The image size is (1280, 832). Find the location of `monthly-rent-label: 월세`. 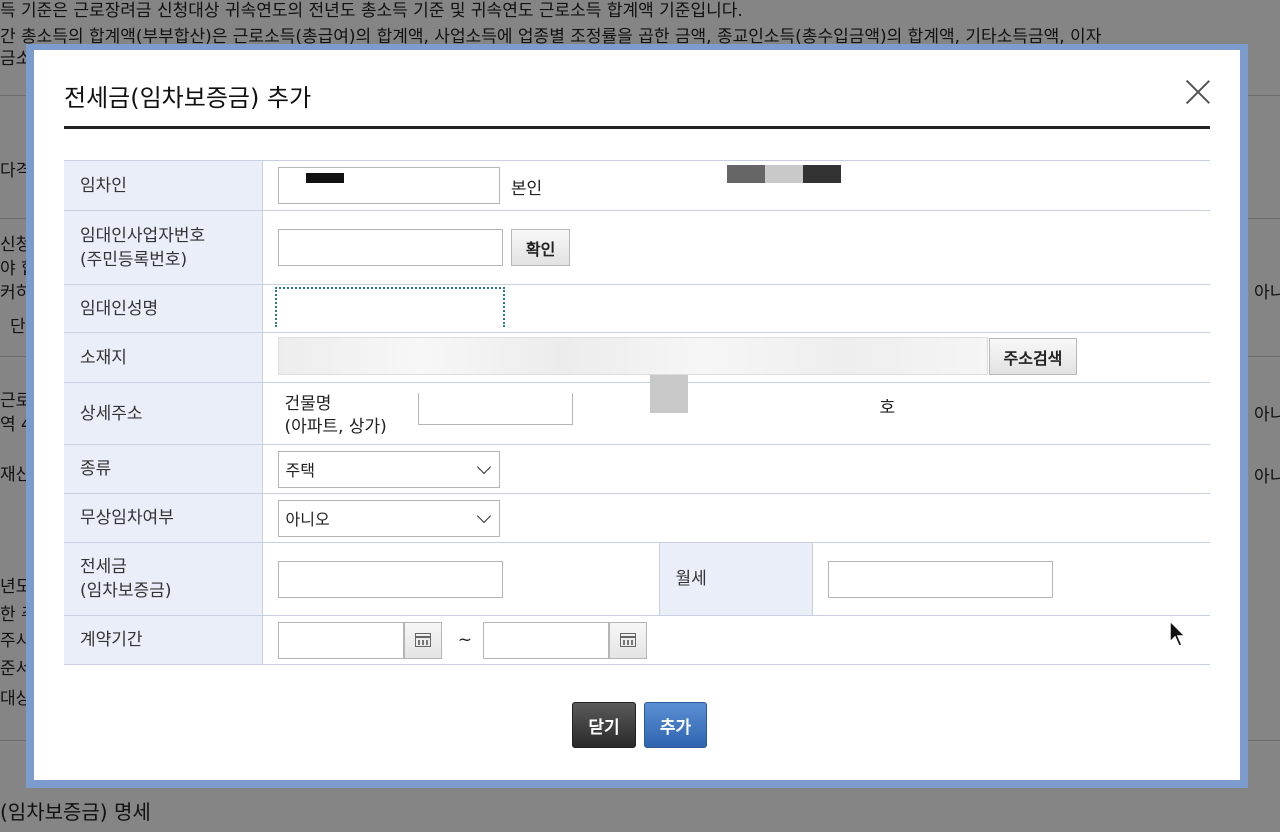

monthly-rent-label: 월세 is located at coordinates (736, 579).